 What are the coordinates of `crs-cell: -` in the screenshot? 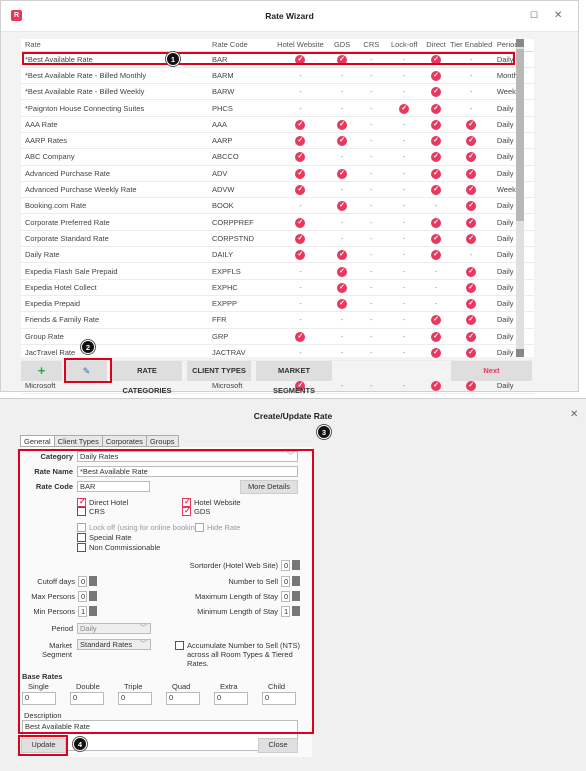 It's located at (371, 108).